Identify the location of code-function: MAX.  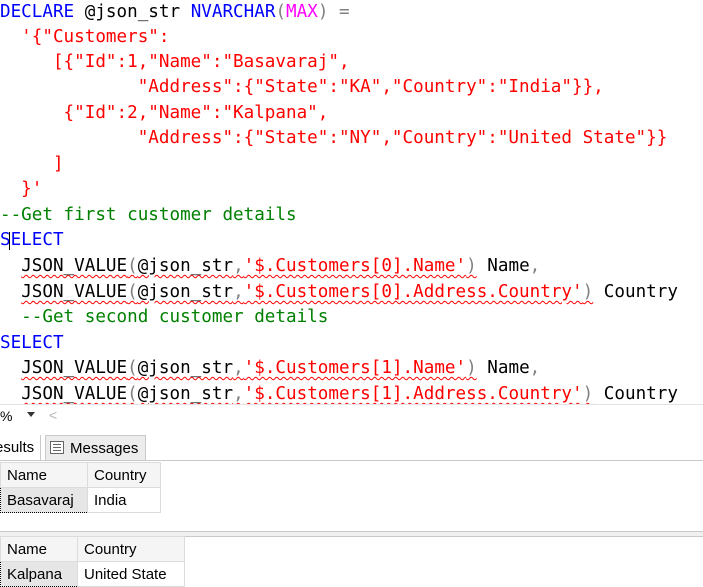
(302, 12).